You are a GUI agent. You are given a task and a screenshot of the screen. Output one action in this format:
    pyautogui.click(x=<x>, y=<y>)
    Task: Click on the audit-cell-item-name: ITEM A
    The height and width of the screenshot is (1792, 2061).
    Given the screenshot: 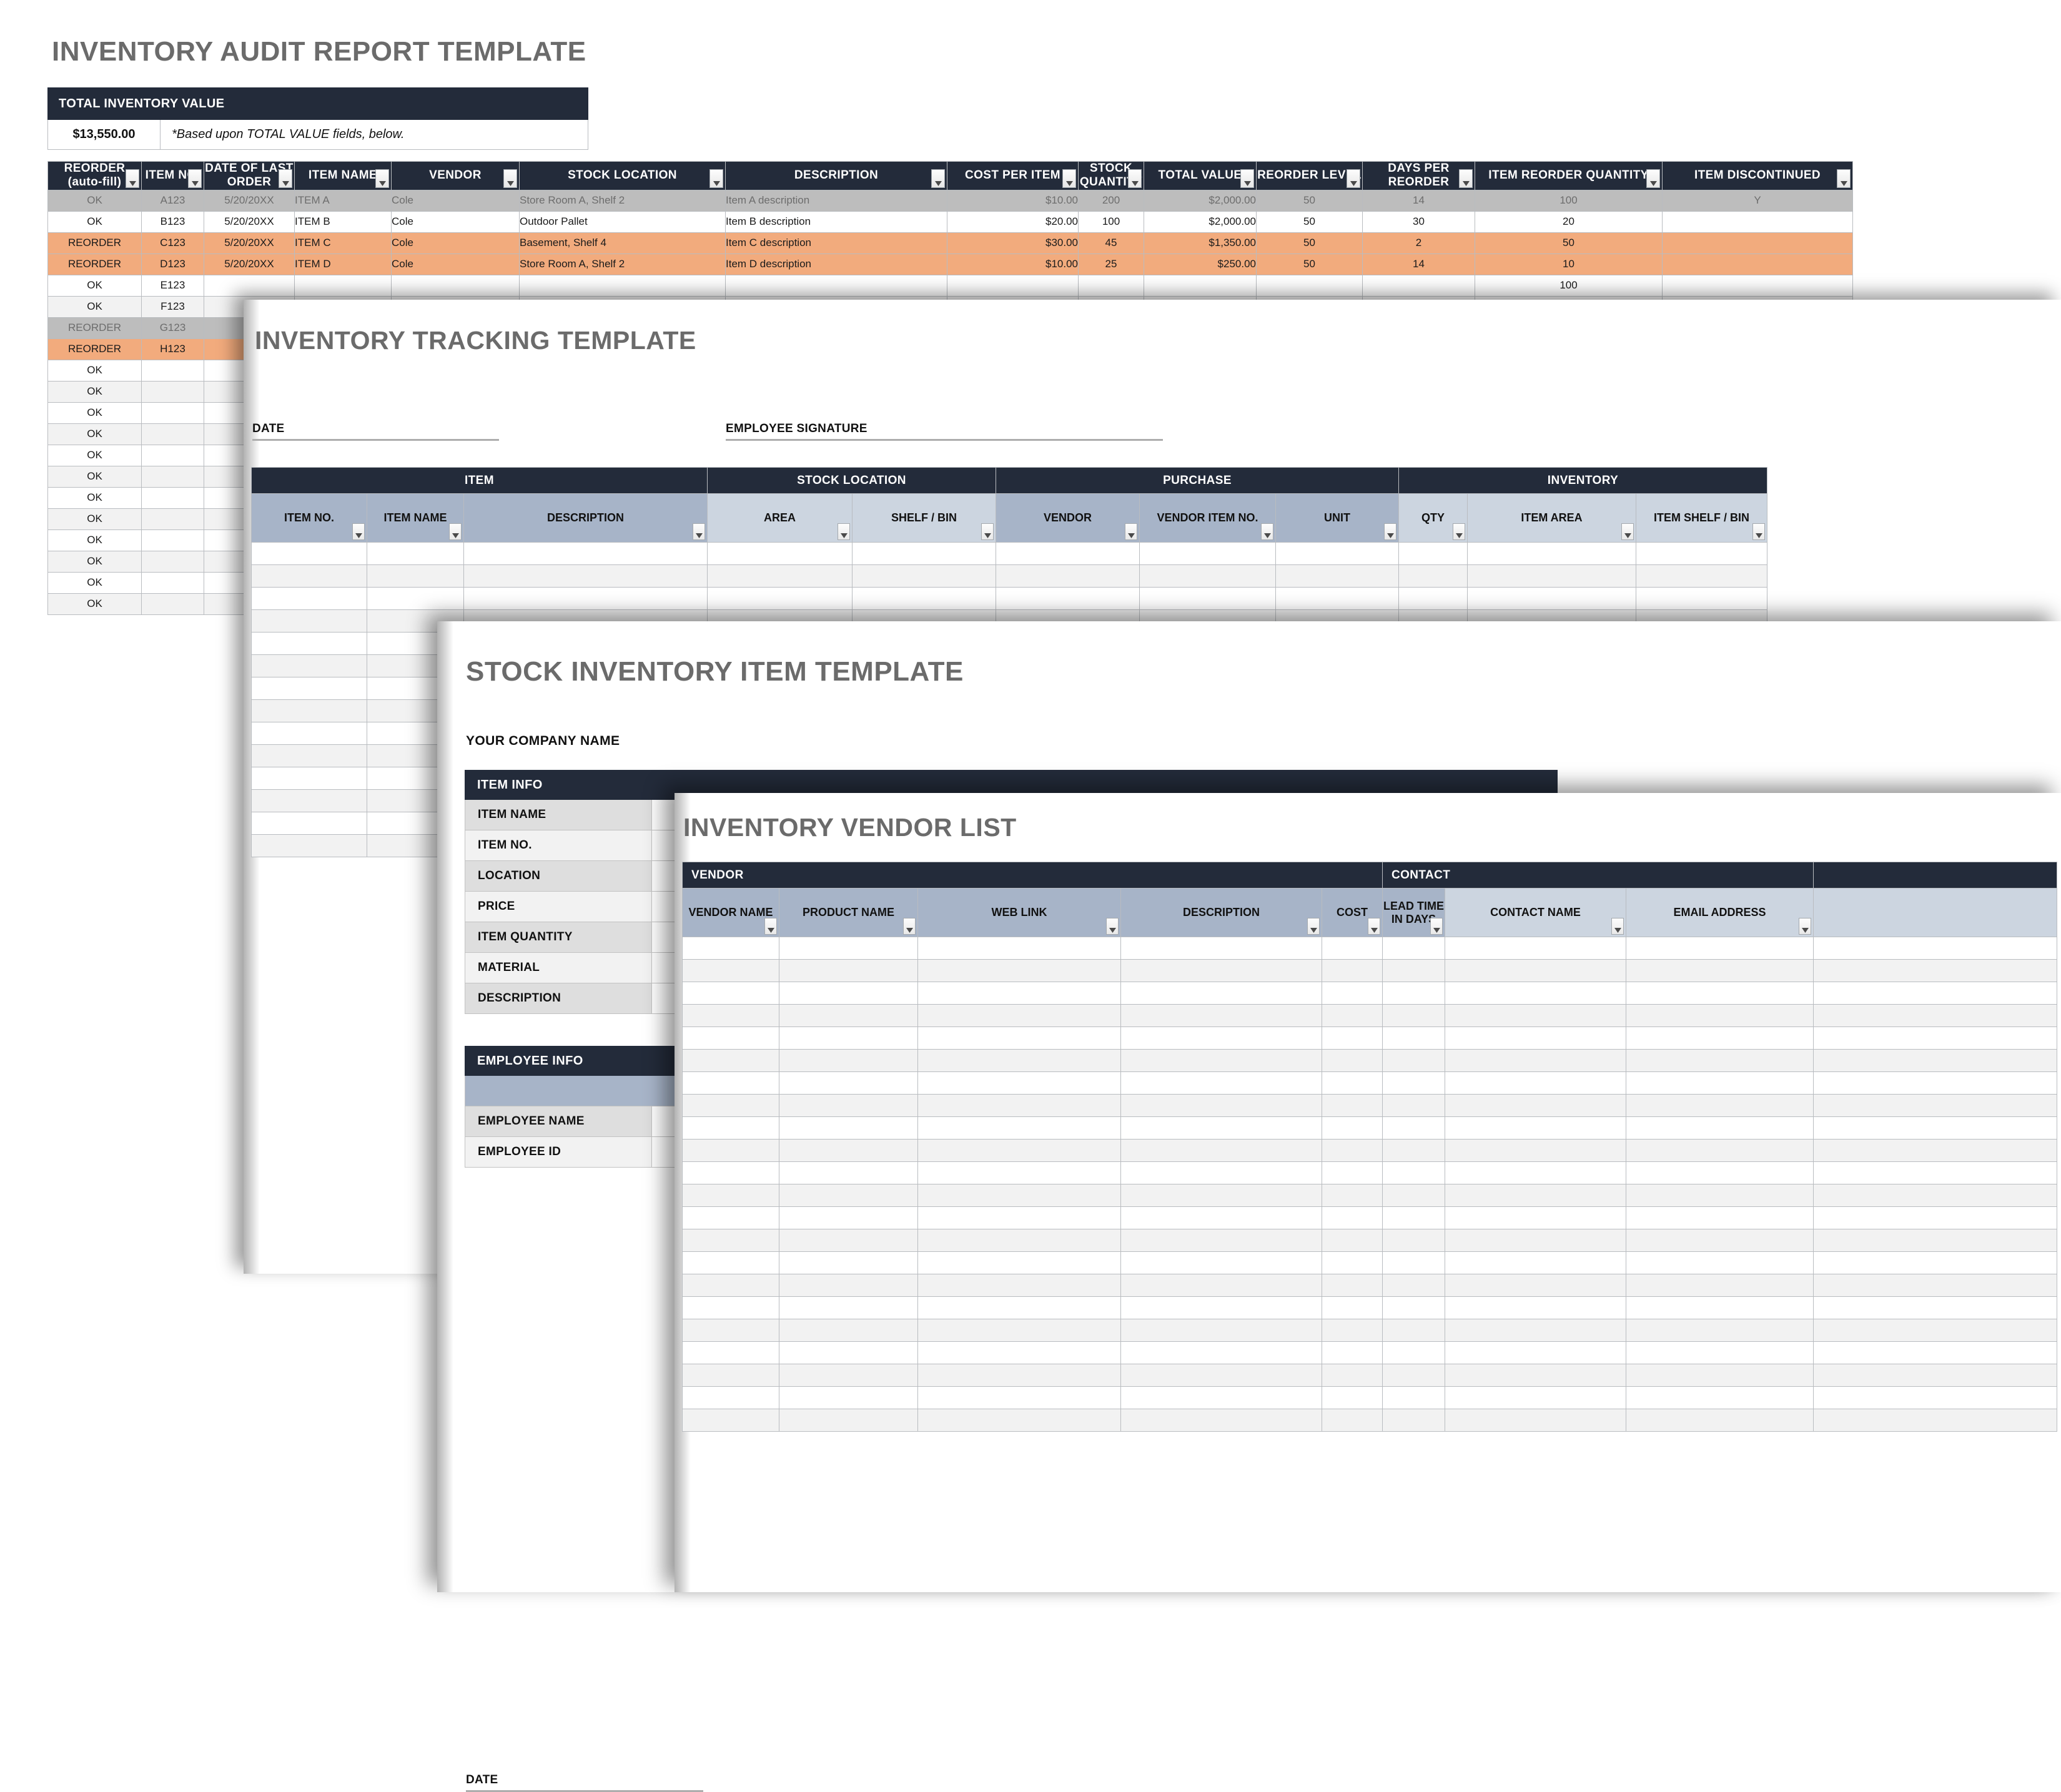 What is the action you would take?
    pyautogui.click(x=343, y=200)
    